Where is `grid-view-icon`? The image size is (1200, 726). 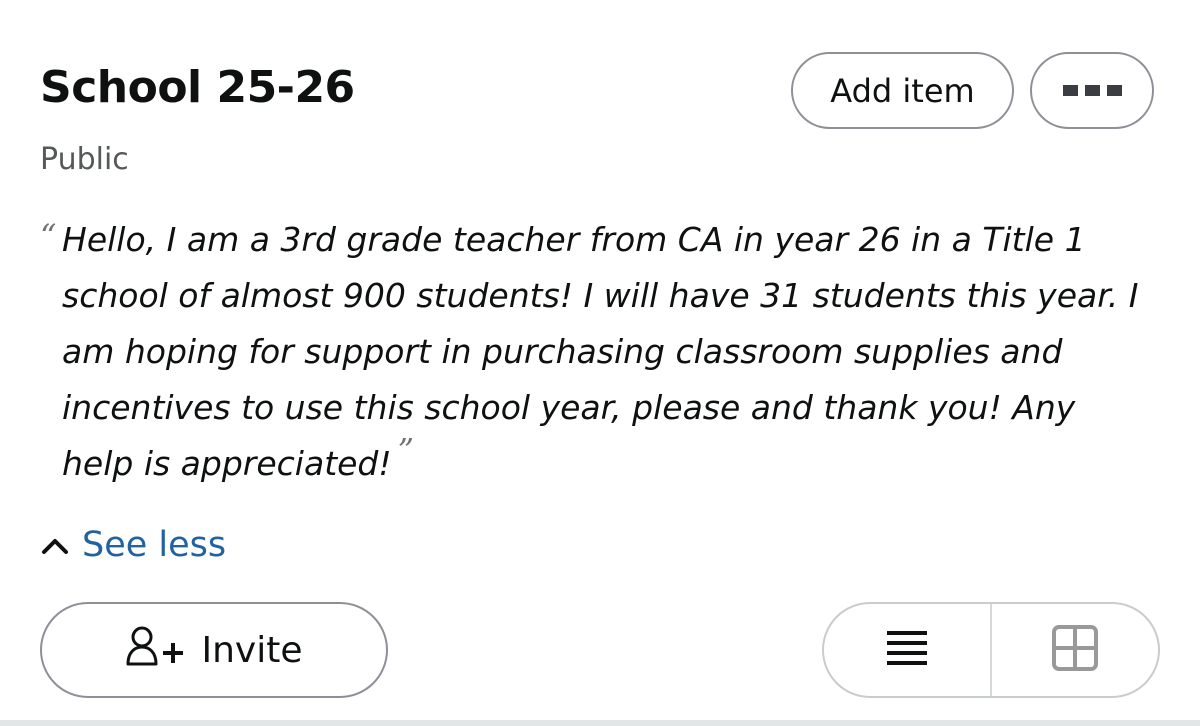
grid-view-icon is located at coordinates (1075, 650).